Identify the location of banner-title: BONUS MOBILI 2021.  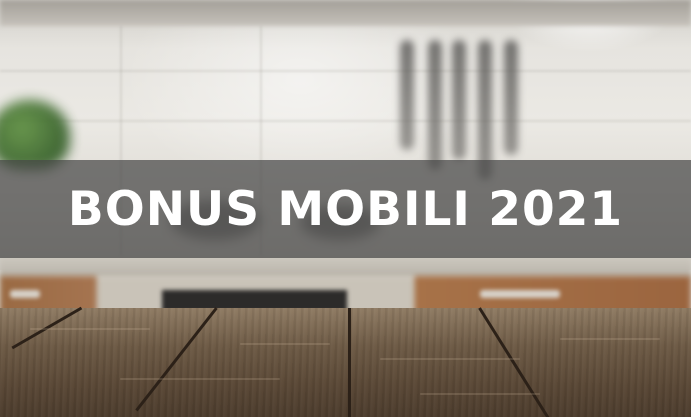
(345, 209).